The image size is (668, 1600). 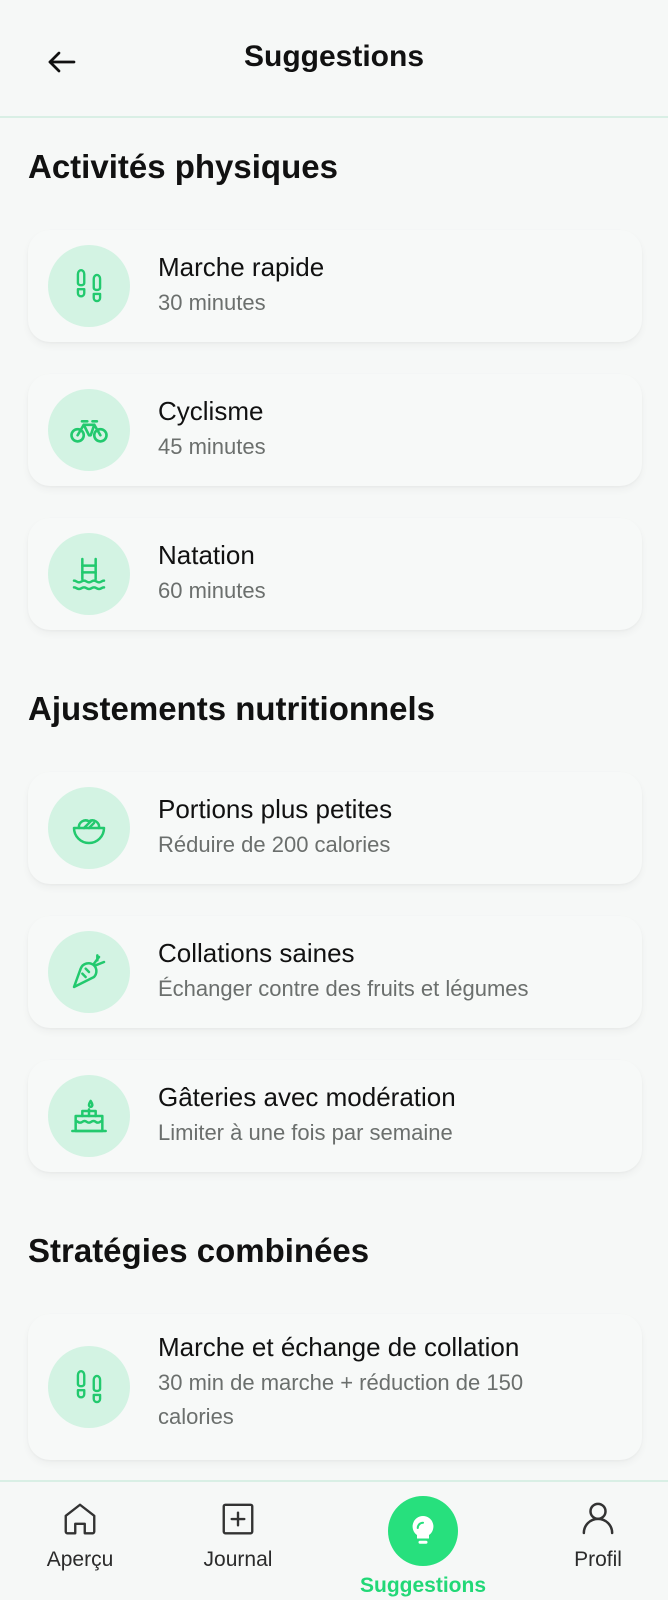 I want to click on user-icon, so click(x=598, y=1518).